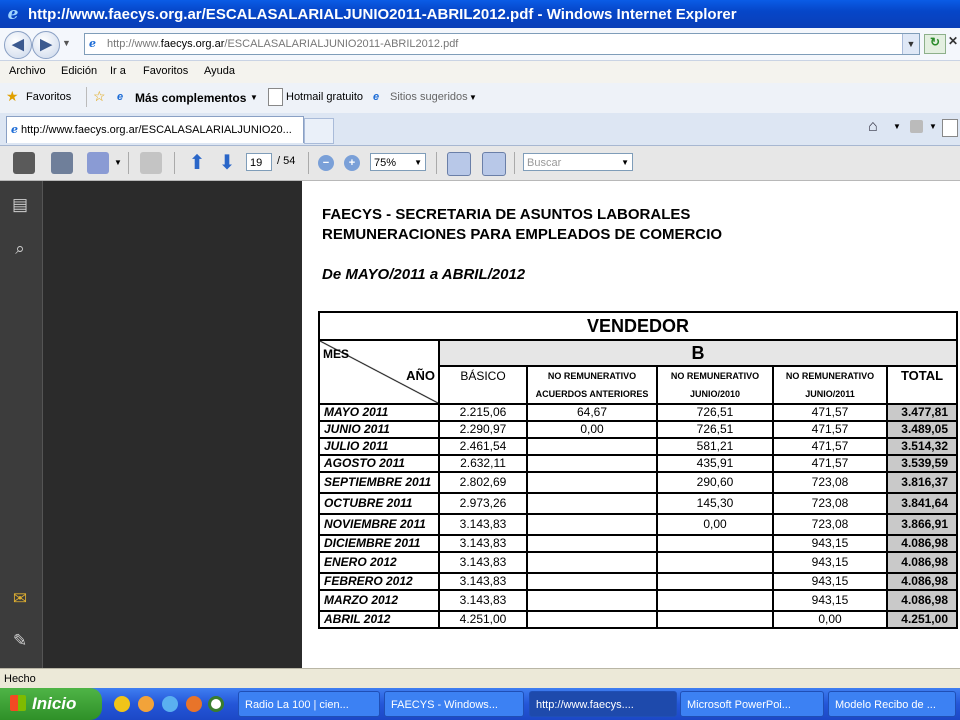 Image resolution: width=960 pixels, height=720 pixels. I want to click on pdf-sidebar: ▤ ⌕ ✉ ✎, so click(21, 424).